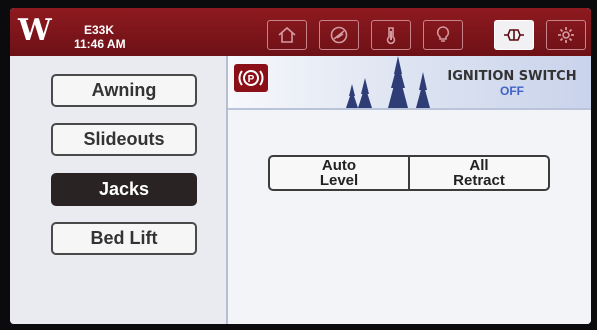 The height and width of the screenshot is (330, 597). I want to click on parking-brake-icon: P, so click(251, 78).